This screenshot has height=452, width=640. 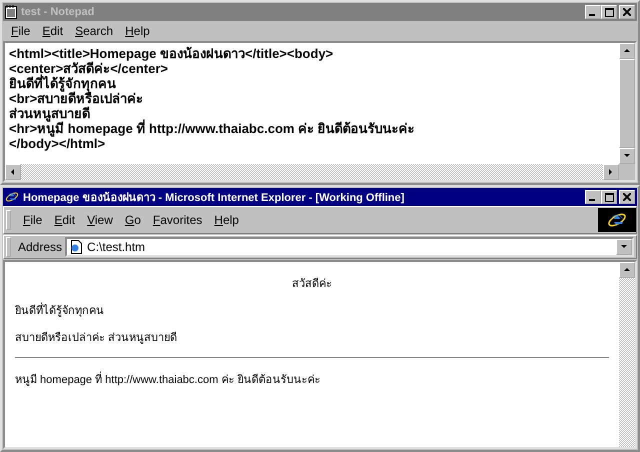 What do you see at coordinates (12, 197) in the screenshot?
I see `e-logo-icon` at bounding box center [12, 197].